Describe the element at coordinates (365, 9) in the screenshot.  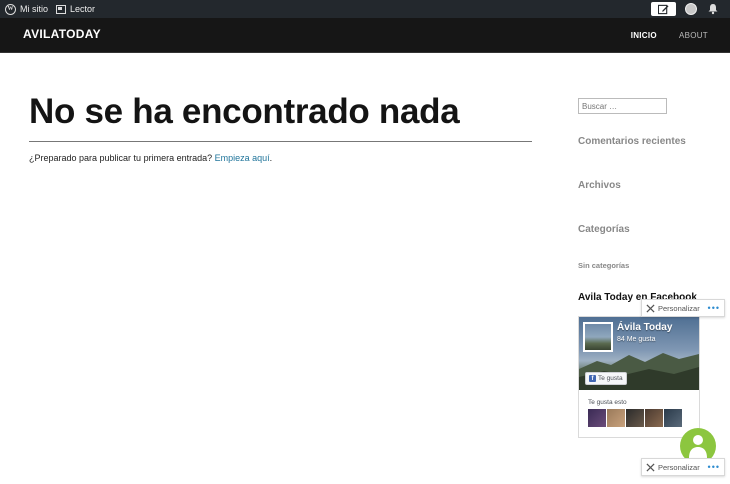
I see `admin-bar: W Mi sitio Lector` at that location.